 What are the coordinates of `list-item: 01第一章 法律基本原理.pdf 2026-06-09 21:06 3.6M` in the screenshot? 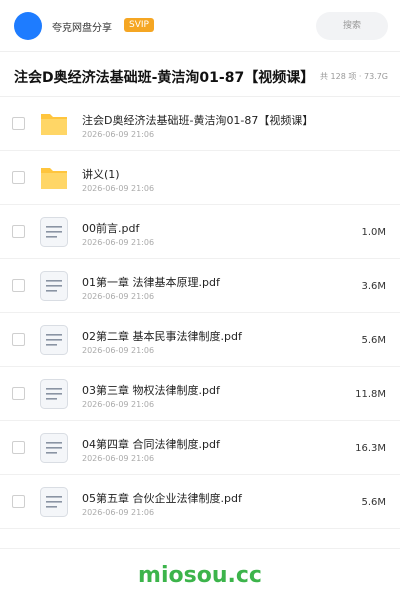 It's located at (200, 286).